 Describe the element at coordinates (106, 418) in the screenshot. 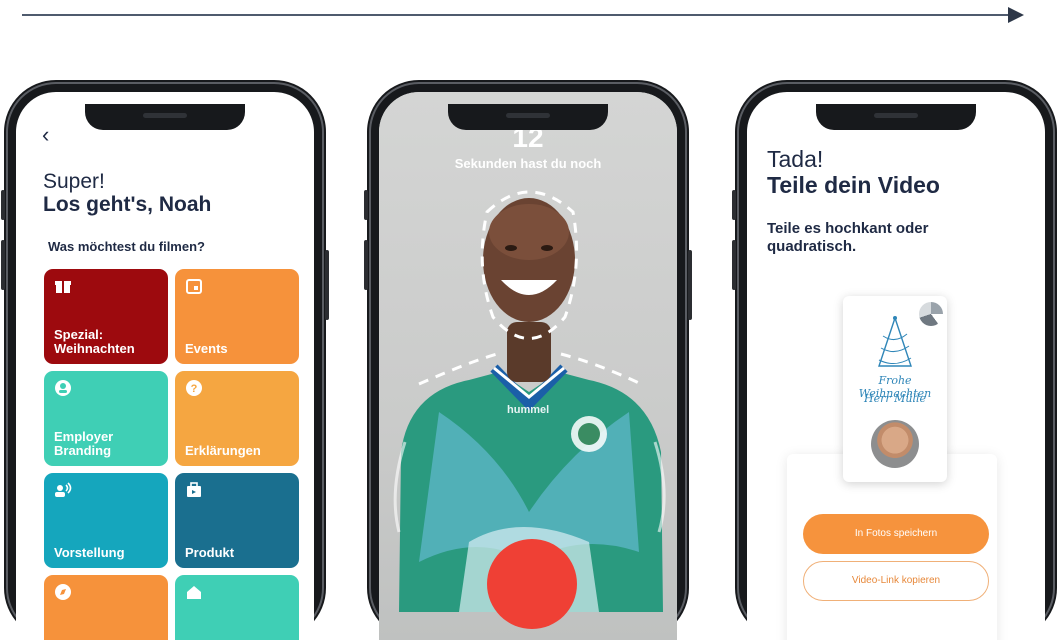

I see `tile-employer-branding: Employer Branding` at that location.